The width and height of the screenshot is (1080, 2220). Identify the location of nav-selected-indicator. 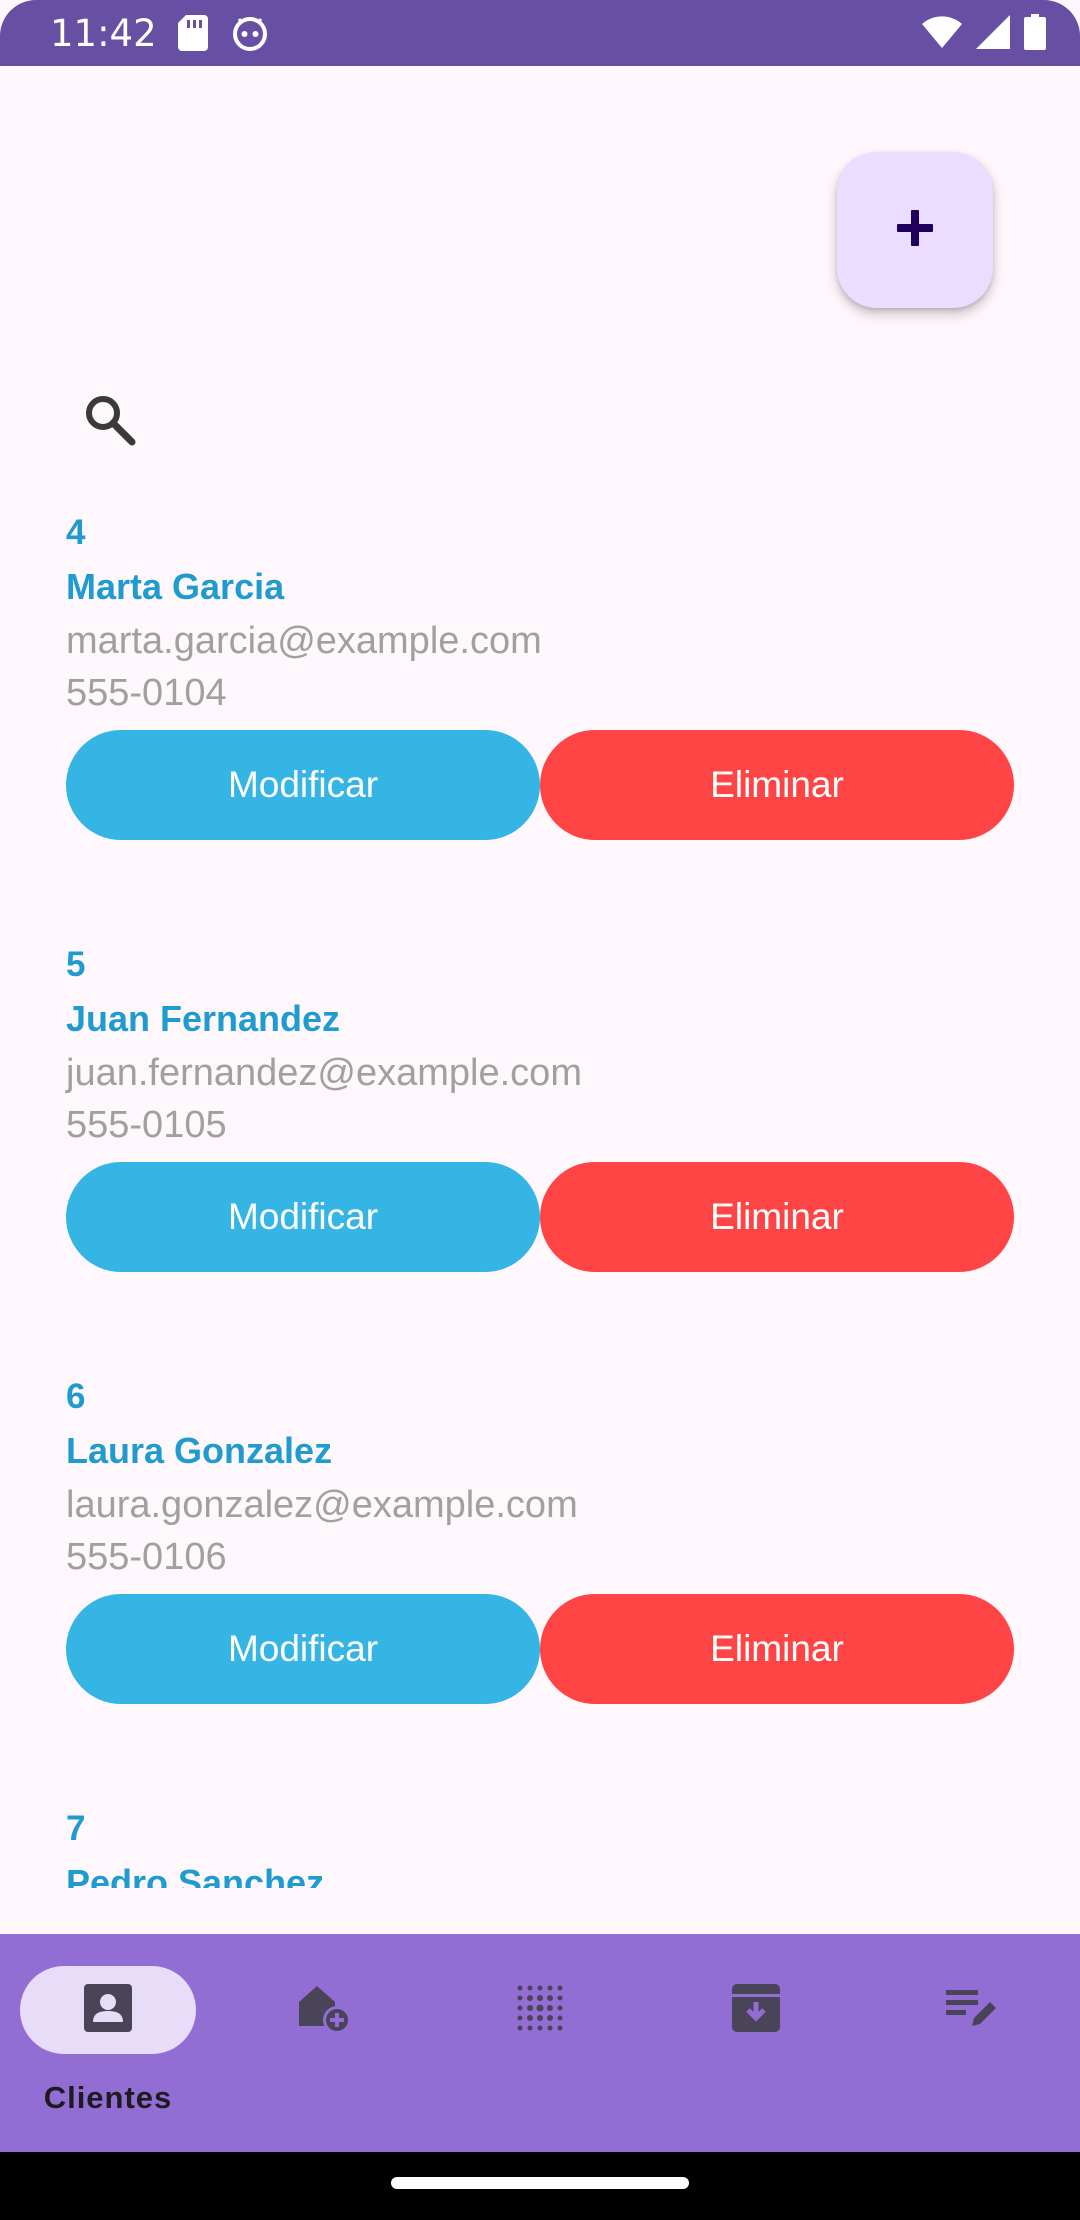
(108, 2010).